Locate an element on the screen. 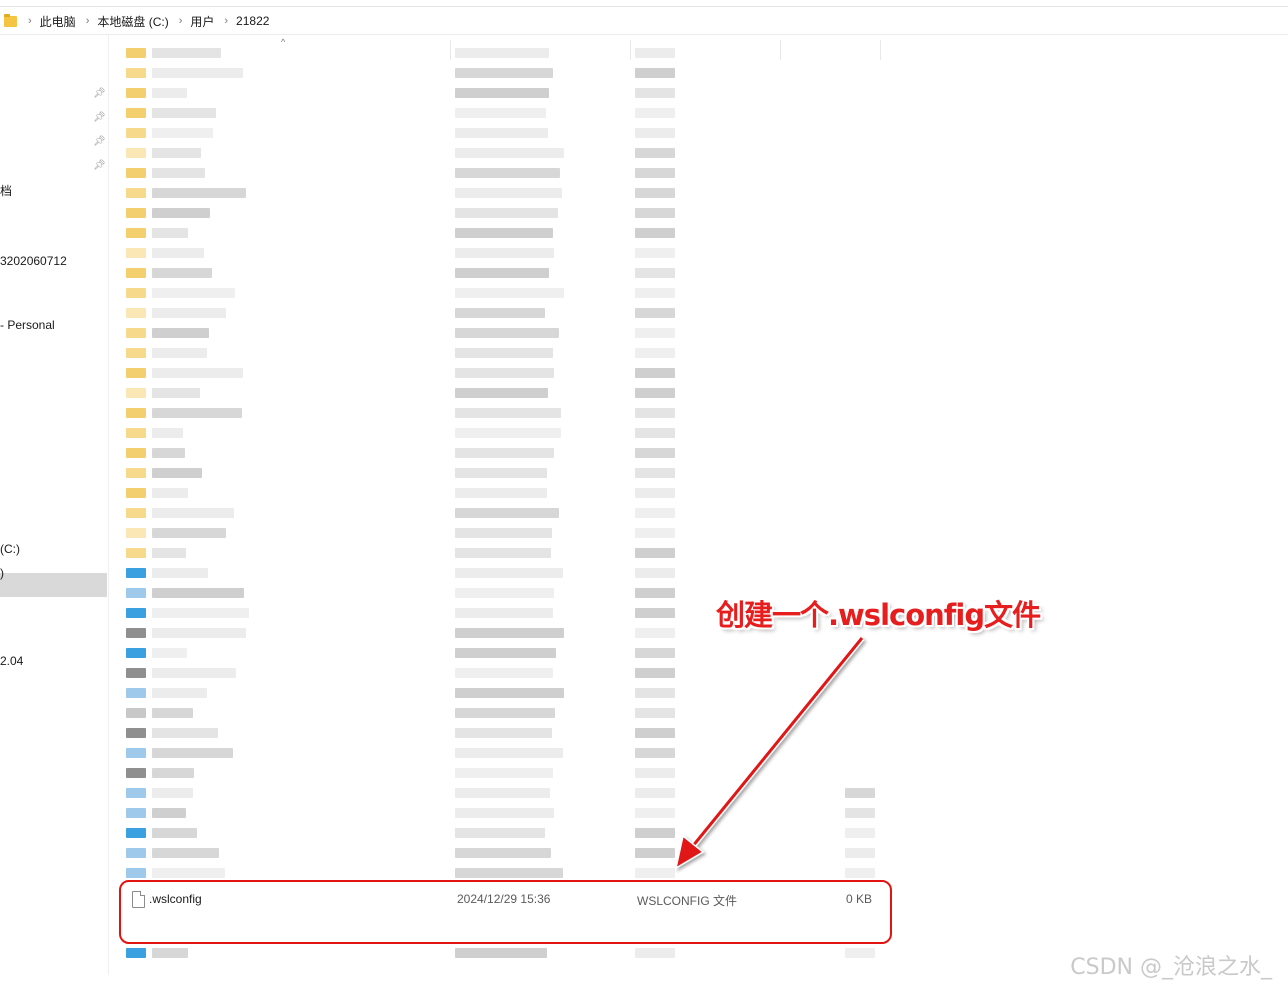  breadcrumb-item-local-disk: 本地磁盘 (C:) is located at coordinates (132, 21).